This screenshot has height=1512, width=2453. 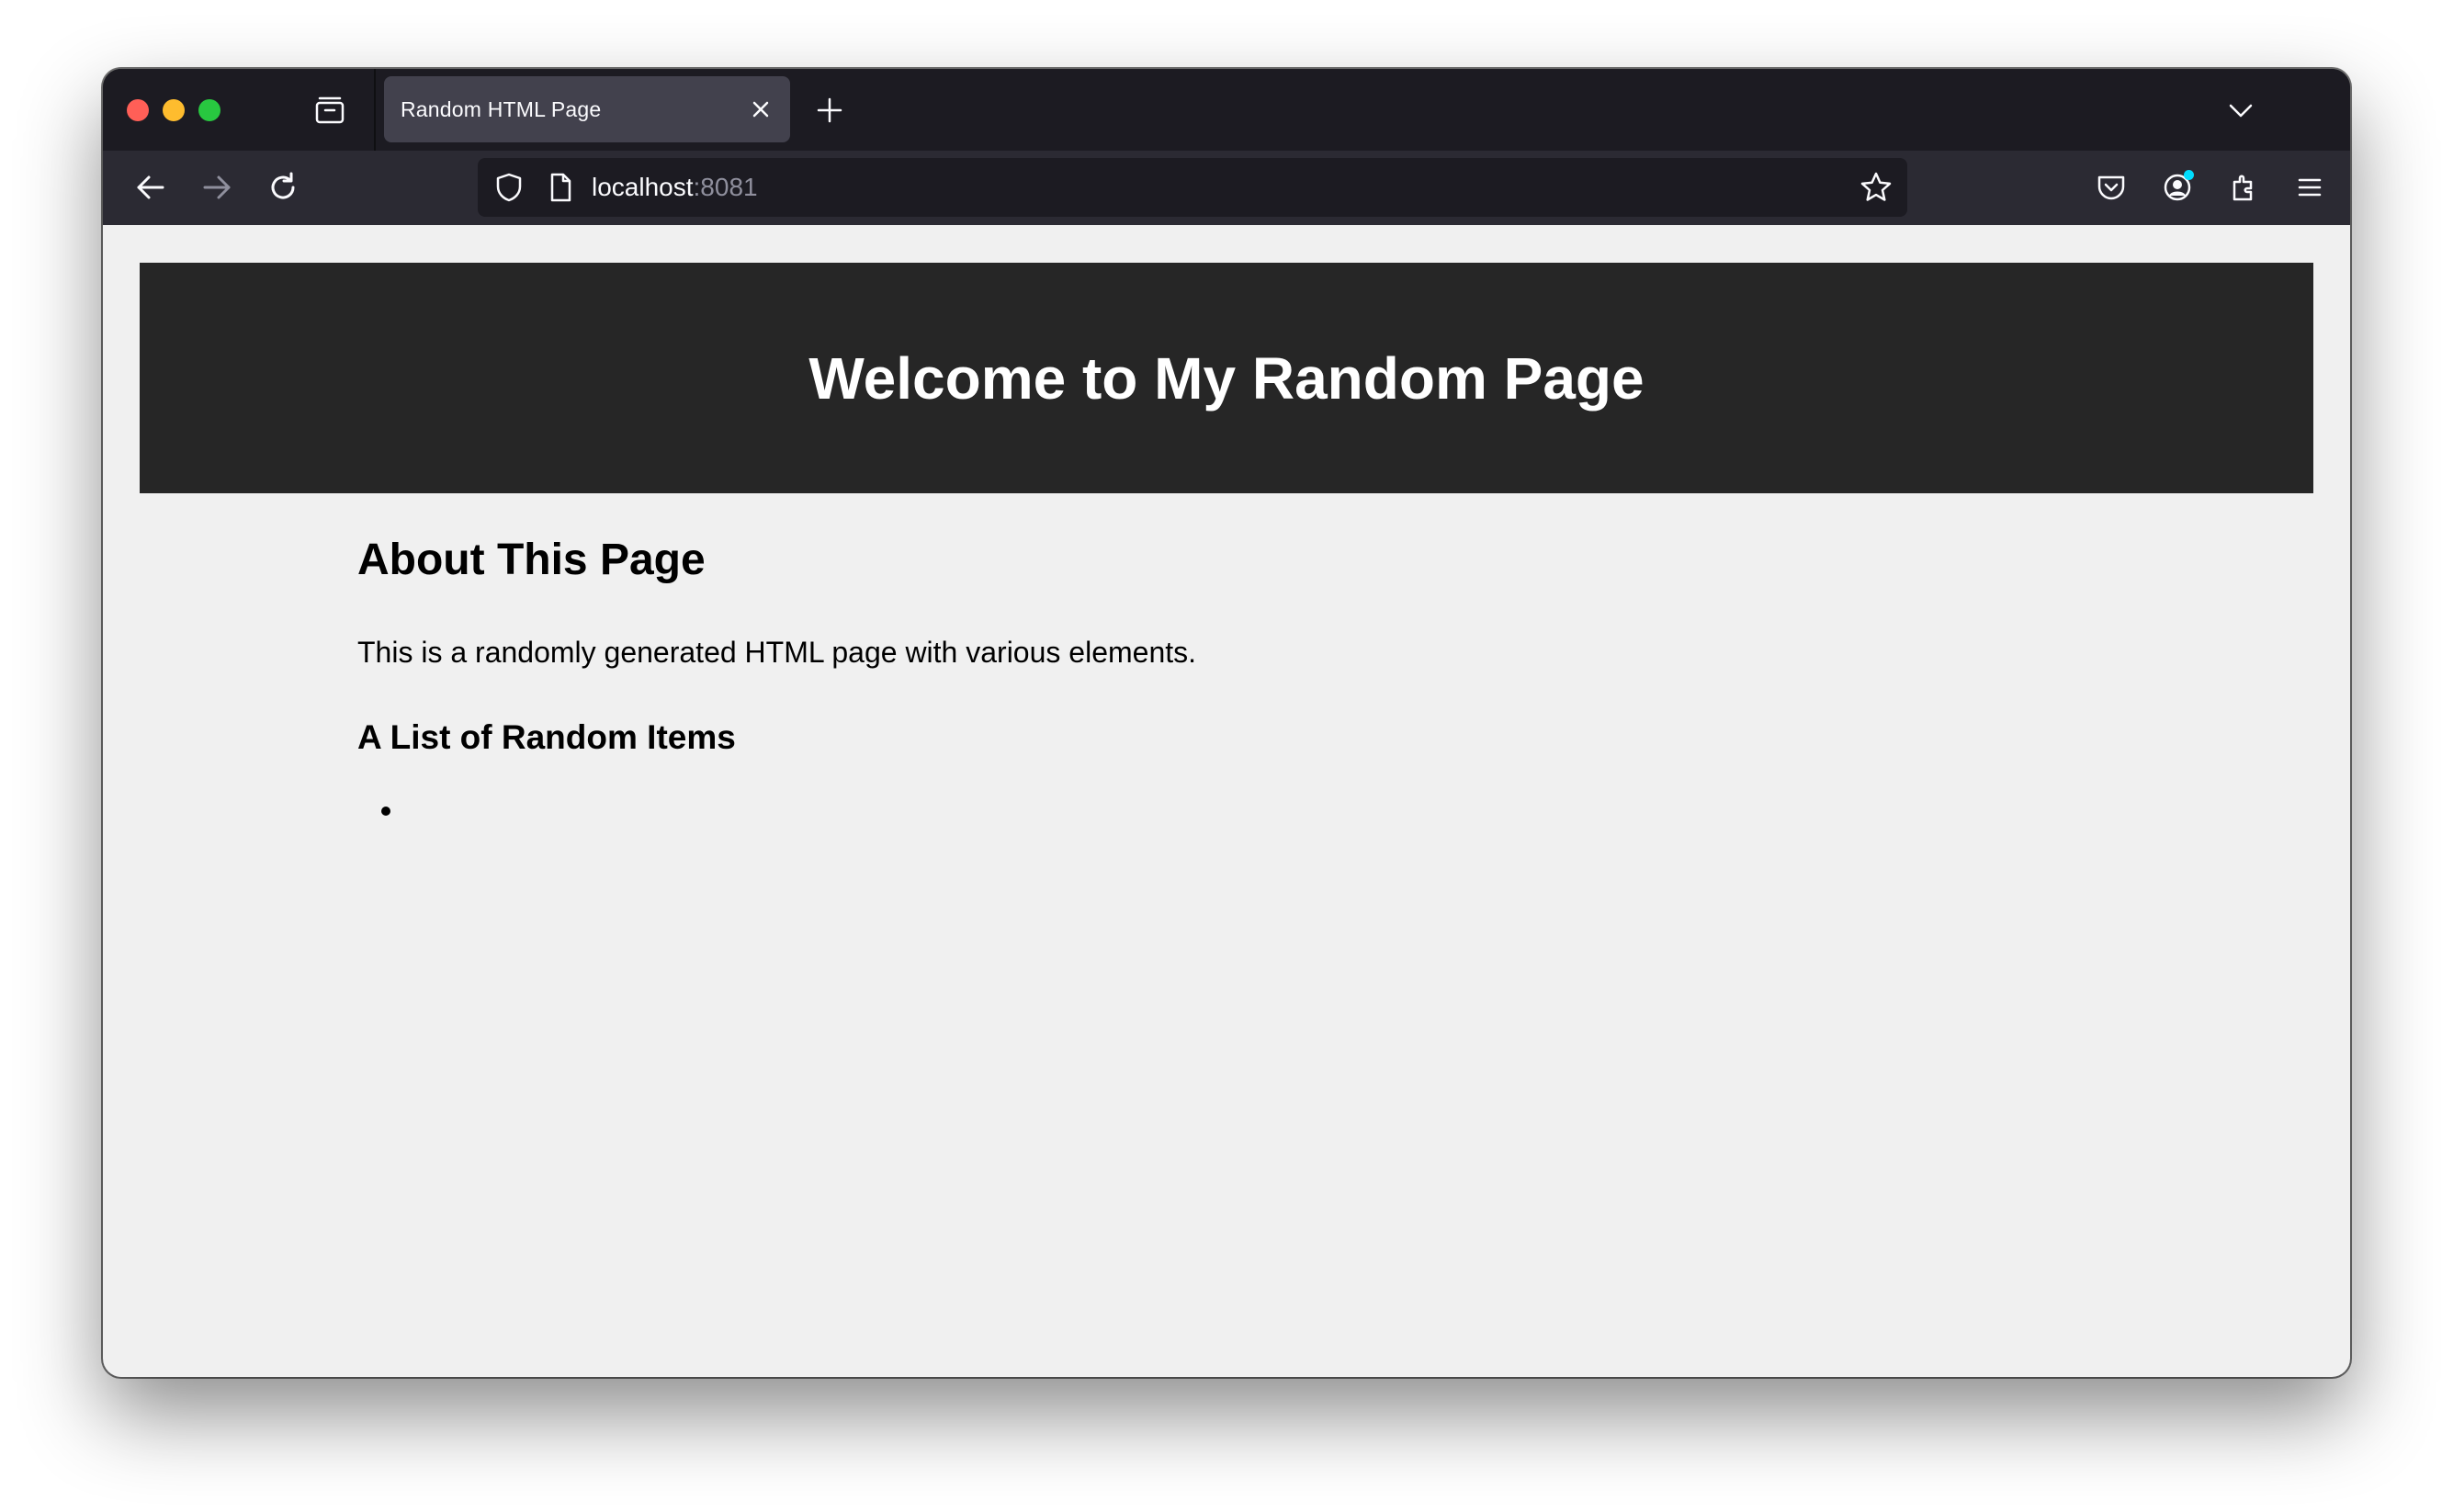 I want to click on tab-active: Random HTML Page, so click(x=587, y=109).